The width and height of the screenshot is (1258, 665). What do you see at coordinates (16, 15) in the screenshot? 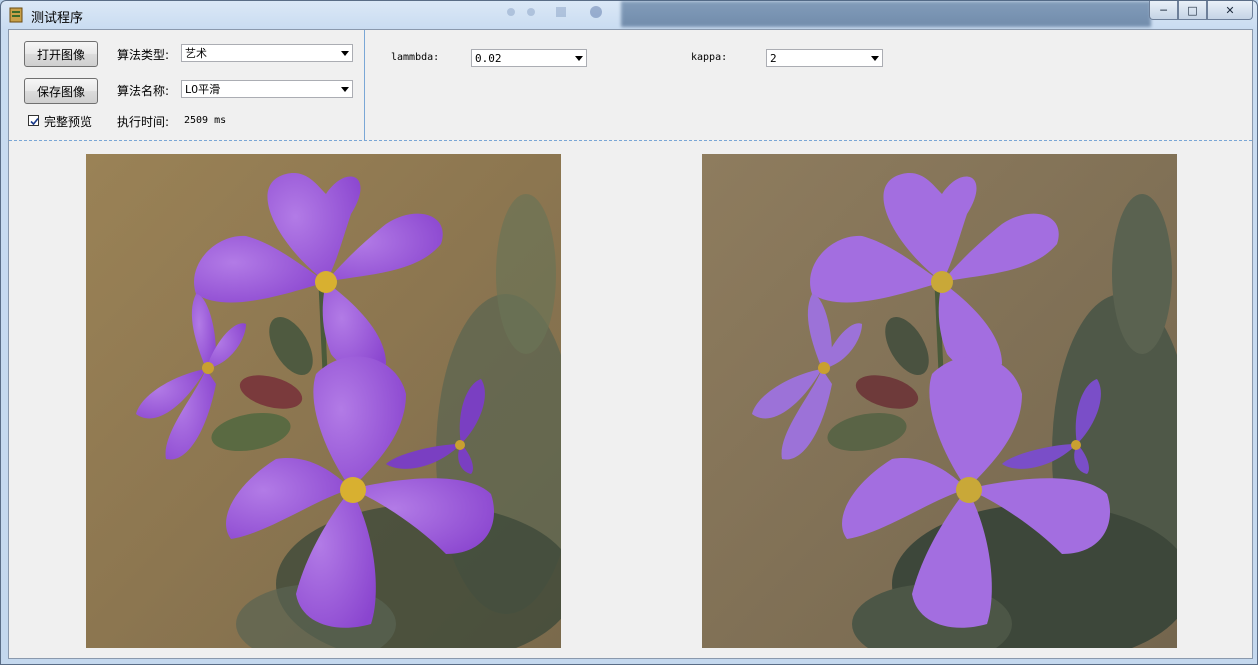
I see `app-icon` at bounding box center [16, 15].